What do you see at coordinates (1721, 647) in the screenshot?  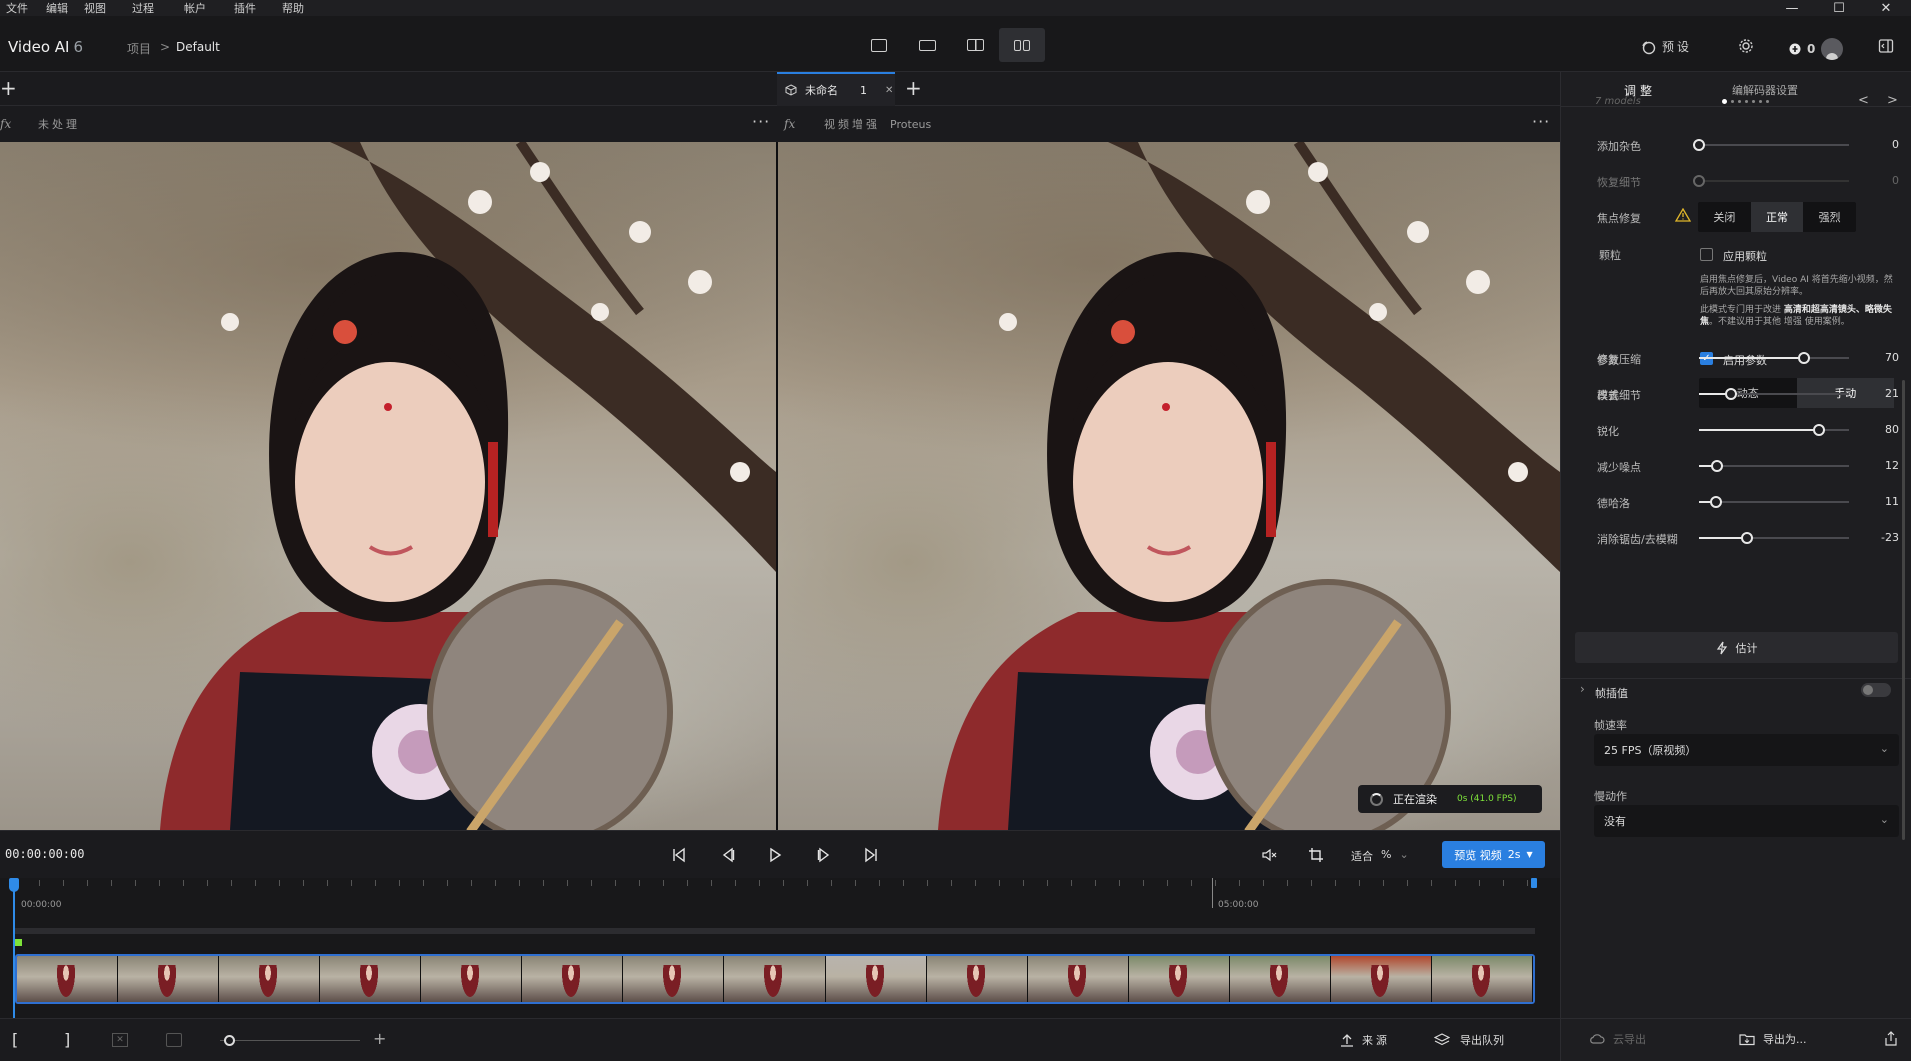 I see `lightning-icon` at bounding box center [1721, 647].